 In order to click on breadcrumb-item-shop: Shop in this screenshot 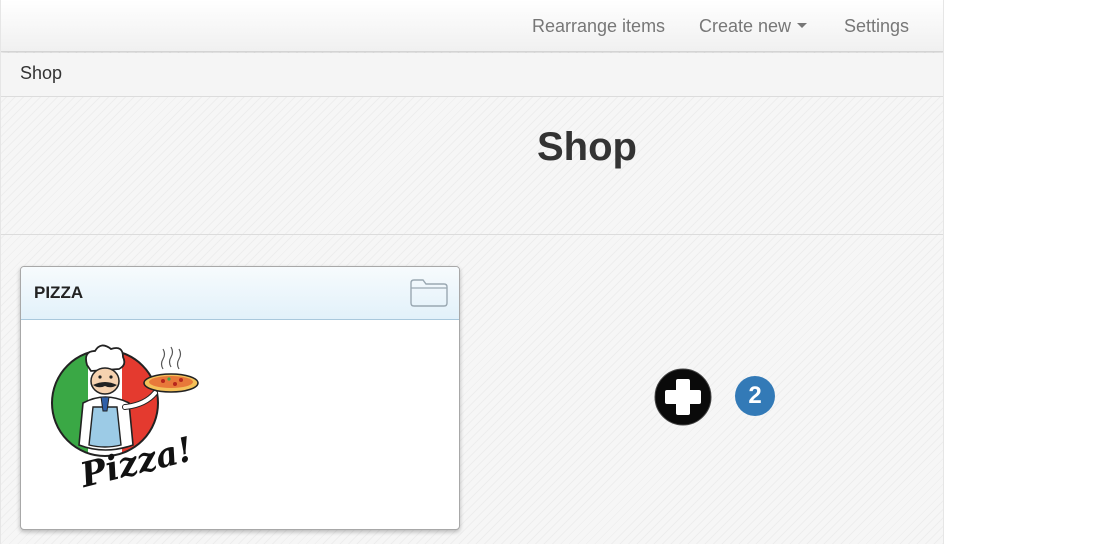, I will do `click(41, 73)`.